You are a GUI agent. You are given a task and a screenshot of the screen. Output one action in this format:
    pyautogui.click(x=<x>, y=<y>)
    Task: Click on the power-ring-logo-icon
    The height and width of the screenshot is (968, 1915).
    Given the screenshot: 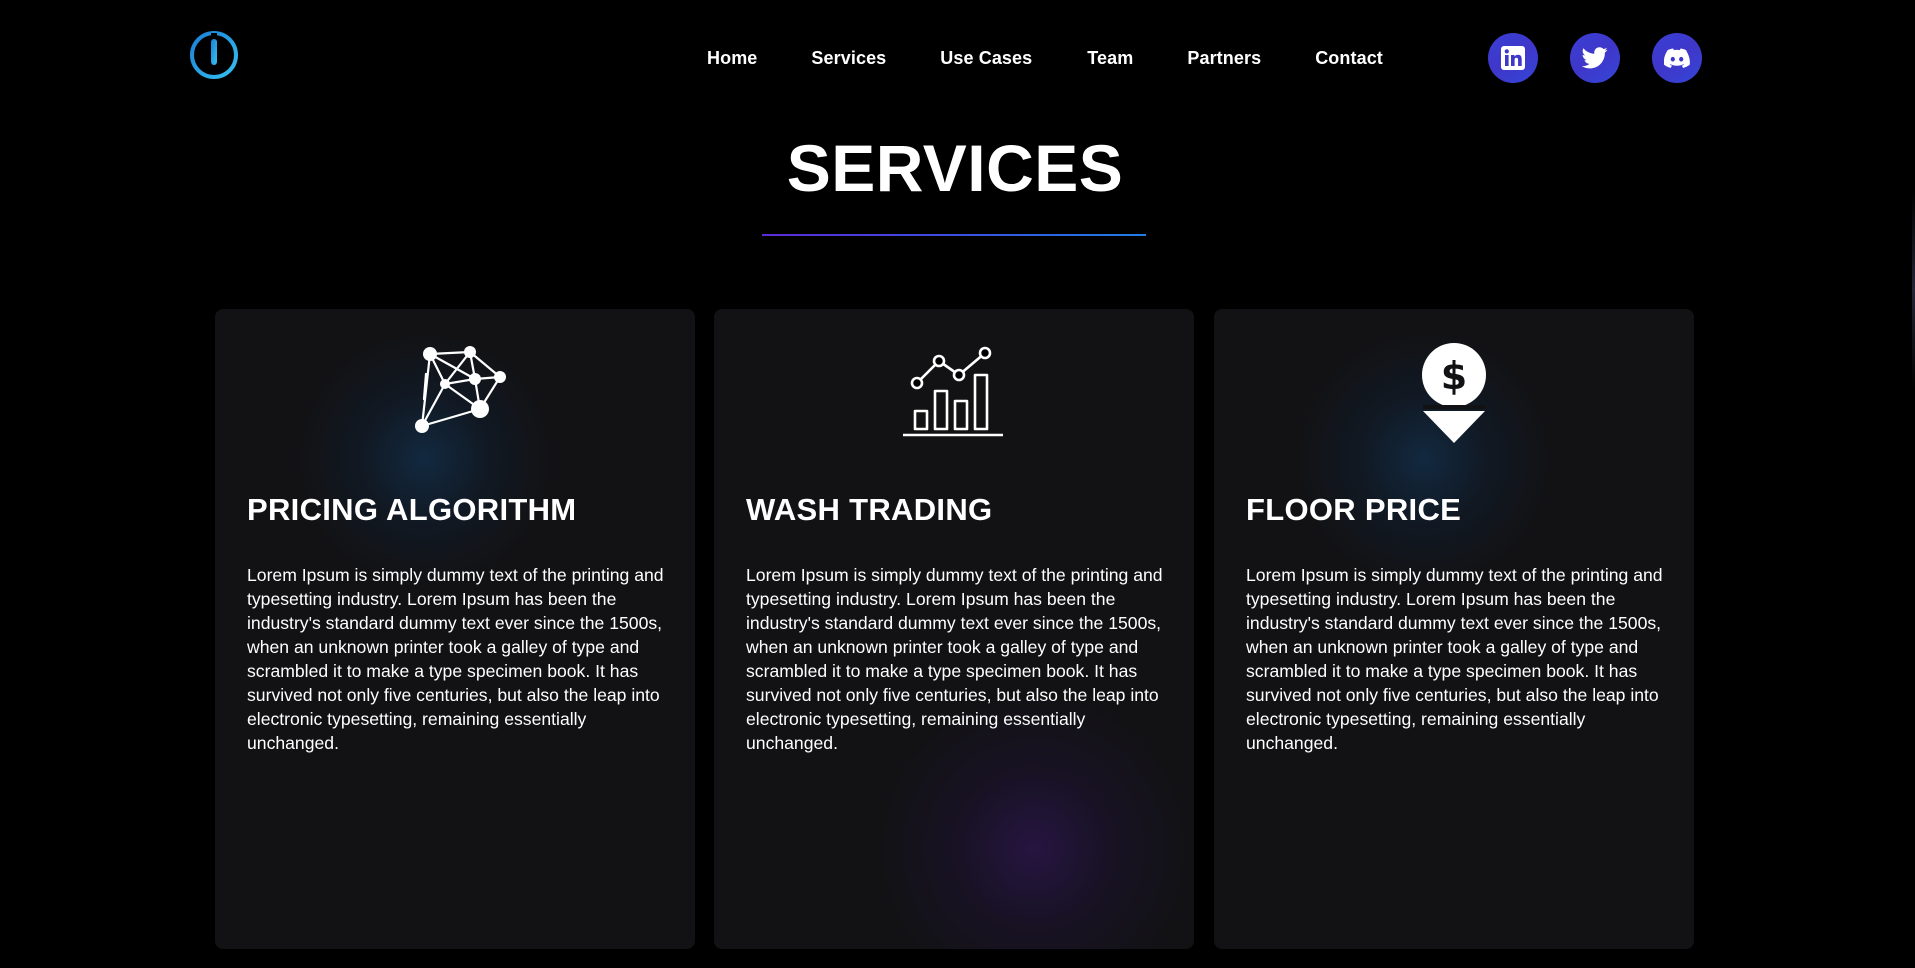 What is the action you would take?
    pyautogui.click(x=214, y=55)
    